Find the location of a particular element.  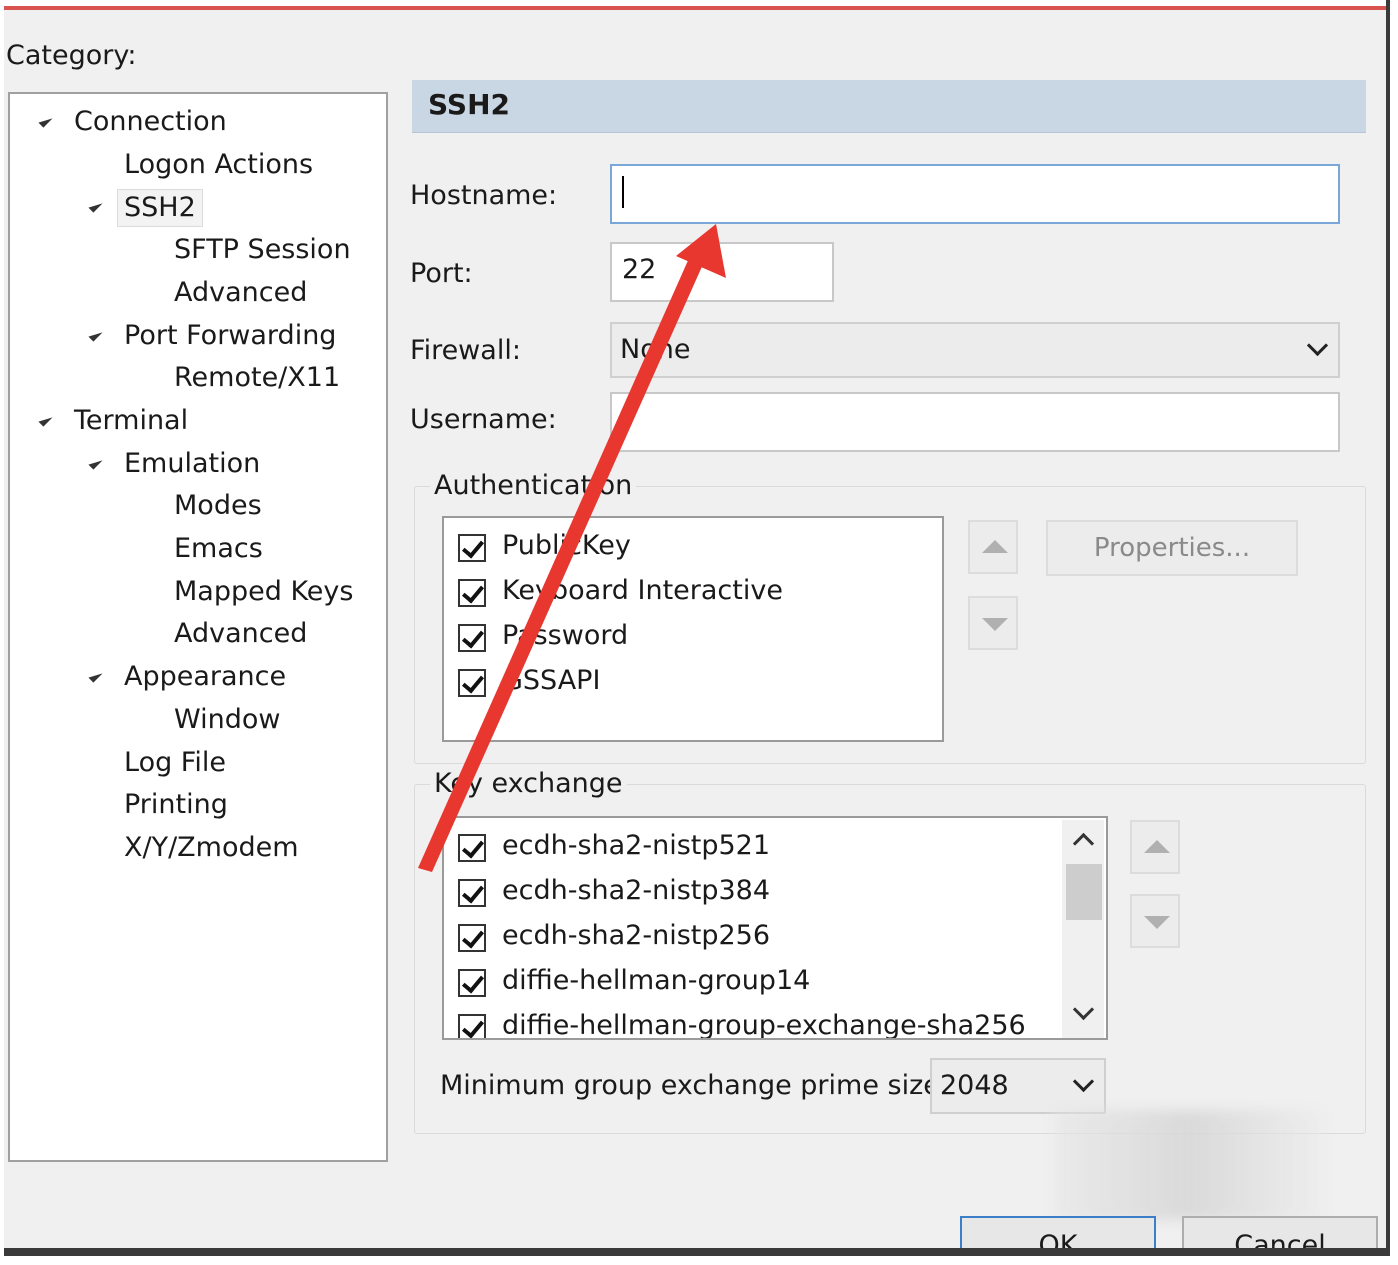

tree-item: Mapped Keys is located at coordinates (263, 592).